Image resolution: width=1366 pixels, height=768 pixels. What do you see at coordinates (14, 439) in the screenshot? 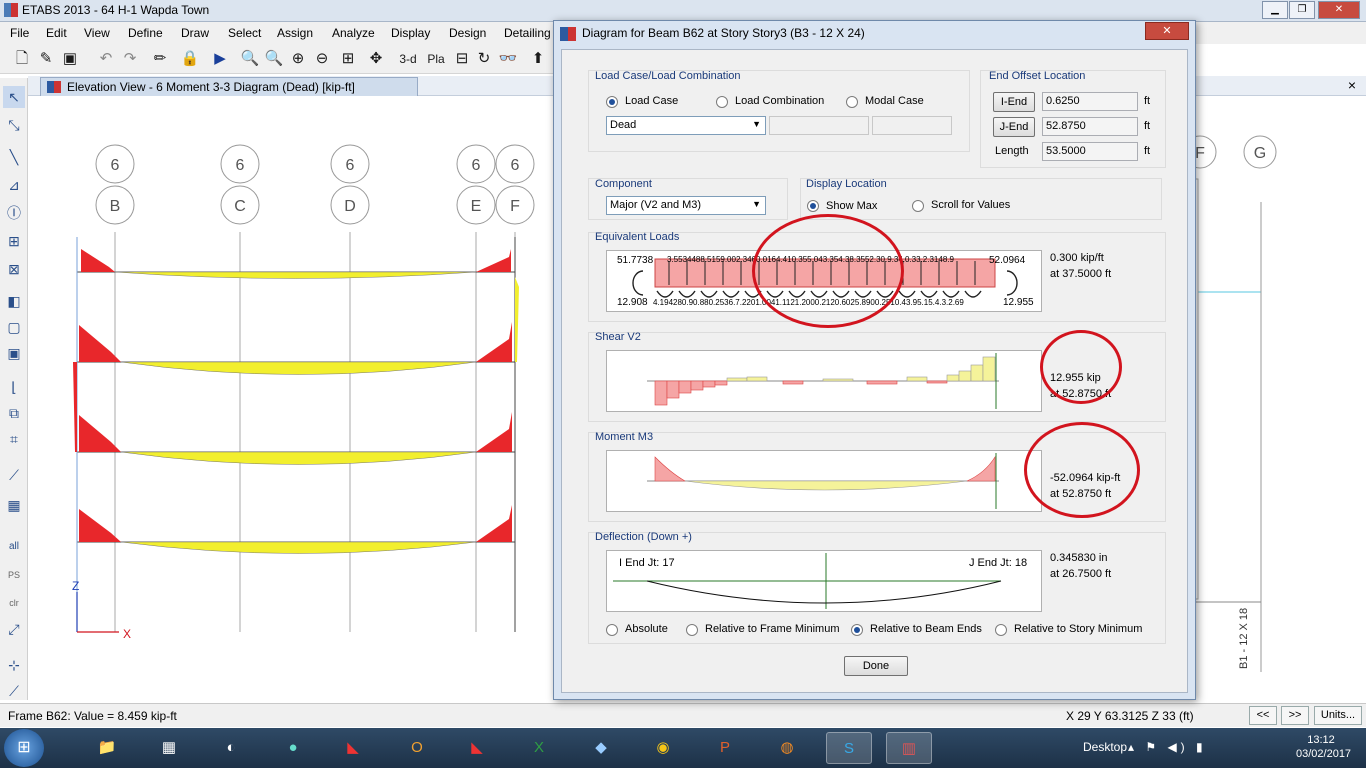
I see `draw-section-icon: ⌗` at bounding box center [14, 439].